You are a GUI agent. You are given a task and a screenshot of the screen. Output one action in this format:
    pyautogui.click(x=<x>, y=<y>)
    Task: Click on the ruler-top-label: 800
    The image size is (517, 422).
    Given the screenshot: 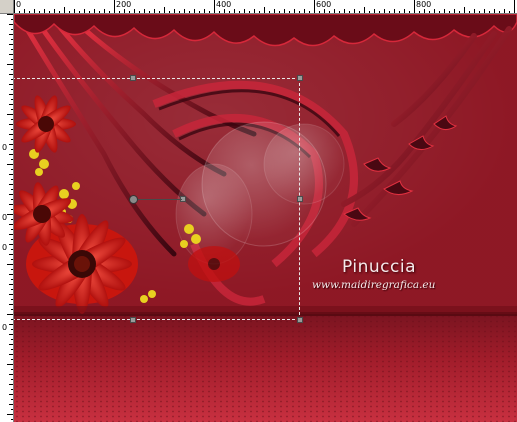 What is the action you would take?
    pyautogui.click(x=424, y=4)
    